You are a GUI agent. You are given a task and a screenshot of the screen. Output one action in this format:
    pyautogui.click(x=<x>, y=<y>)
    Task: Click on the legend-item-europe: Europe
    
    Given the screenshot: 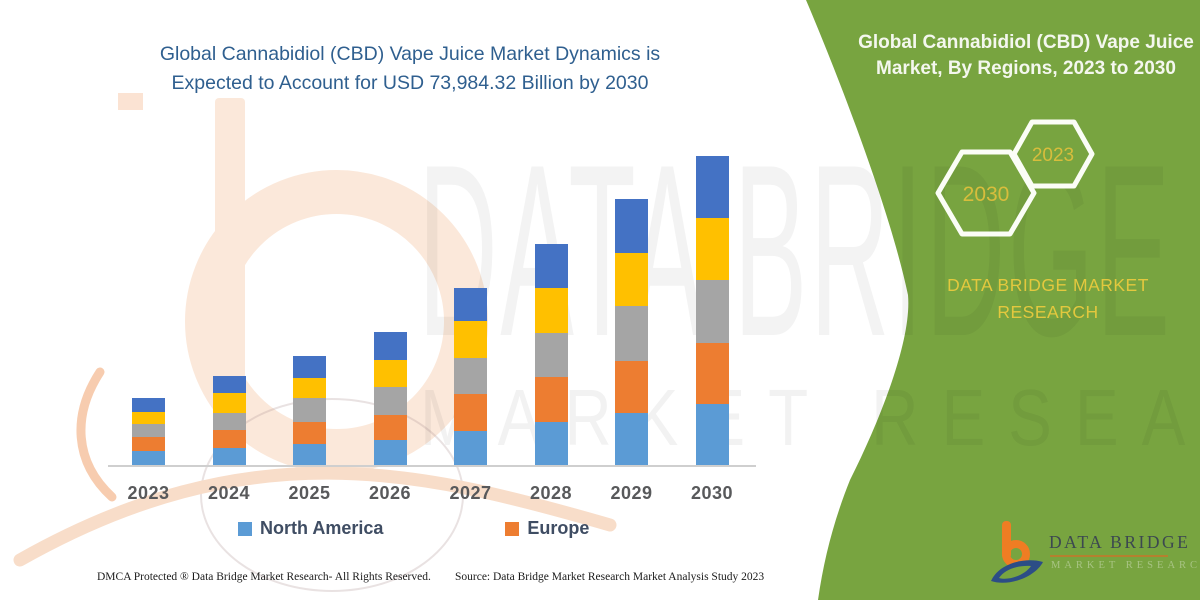 What is the action you would take?
    pyautogui.click(x=547, y=528)
    